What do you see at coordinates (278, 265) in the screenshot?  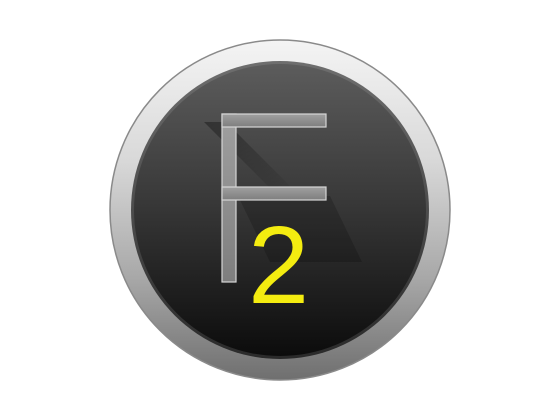 I see `number-two: 2` at bounding box center [278, 265].